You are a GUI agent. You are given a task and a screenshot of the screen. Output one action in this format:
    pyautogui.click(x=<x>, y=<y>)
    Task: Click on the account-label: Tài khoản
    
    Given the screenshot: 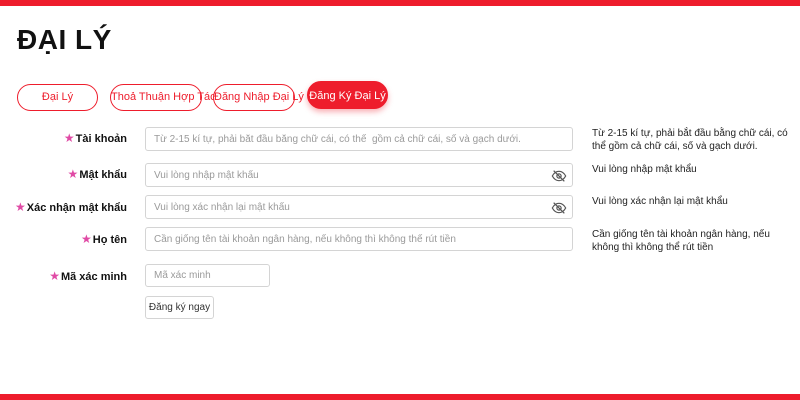 What is the action you would take?
    pyautogui.click(x=101, y=139)
    